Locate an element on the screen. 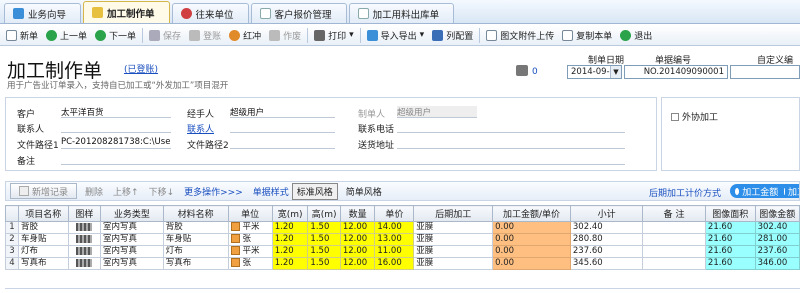 The height and width of the screenshot is (293, 800). calc-mode-radio: 加工金额 加工 is located at coordinates (764, 191).